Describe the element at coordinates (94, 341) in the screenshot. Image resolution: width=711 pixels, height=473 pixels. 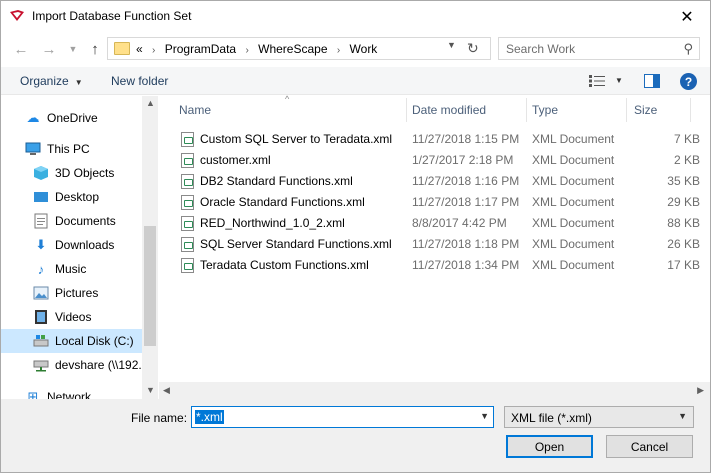
I see `nav-item-label: Local Disk (C:)` at that location.